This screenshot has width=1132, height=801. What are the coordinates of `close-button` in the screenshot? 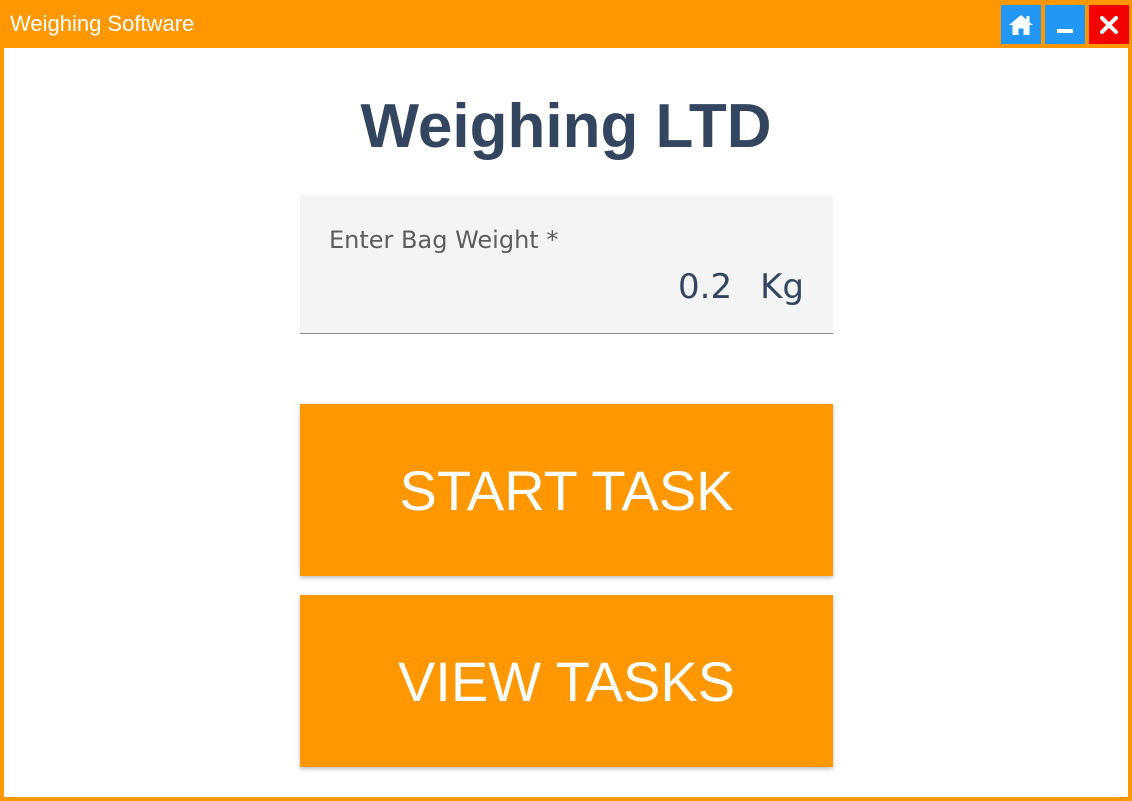 It's located at (1109, 24).